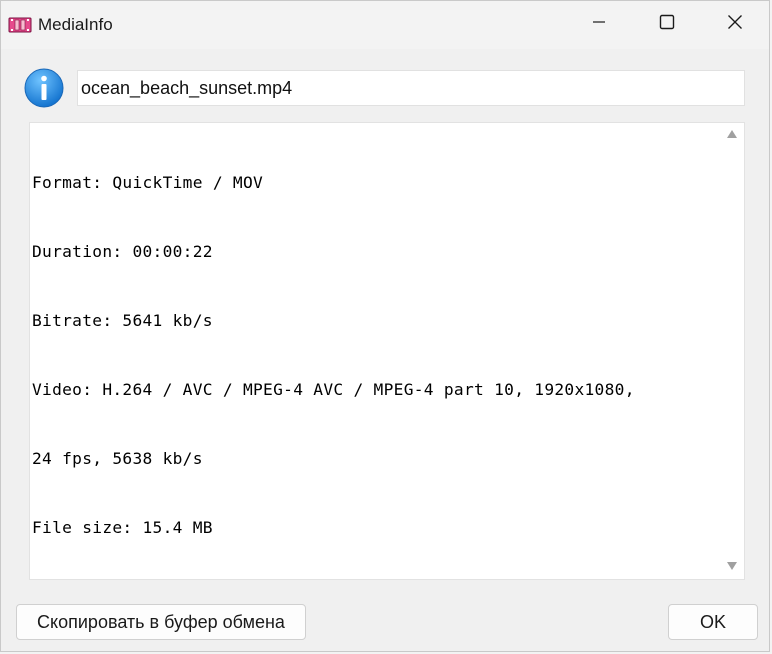  I want to click on info-line: Bitrate: 5641 kb/s, so click(122, 320).